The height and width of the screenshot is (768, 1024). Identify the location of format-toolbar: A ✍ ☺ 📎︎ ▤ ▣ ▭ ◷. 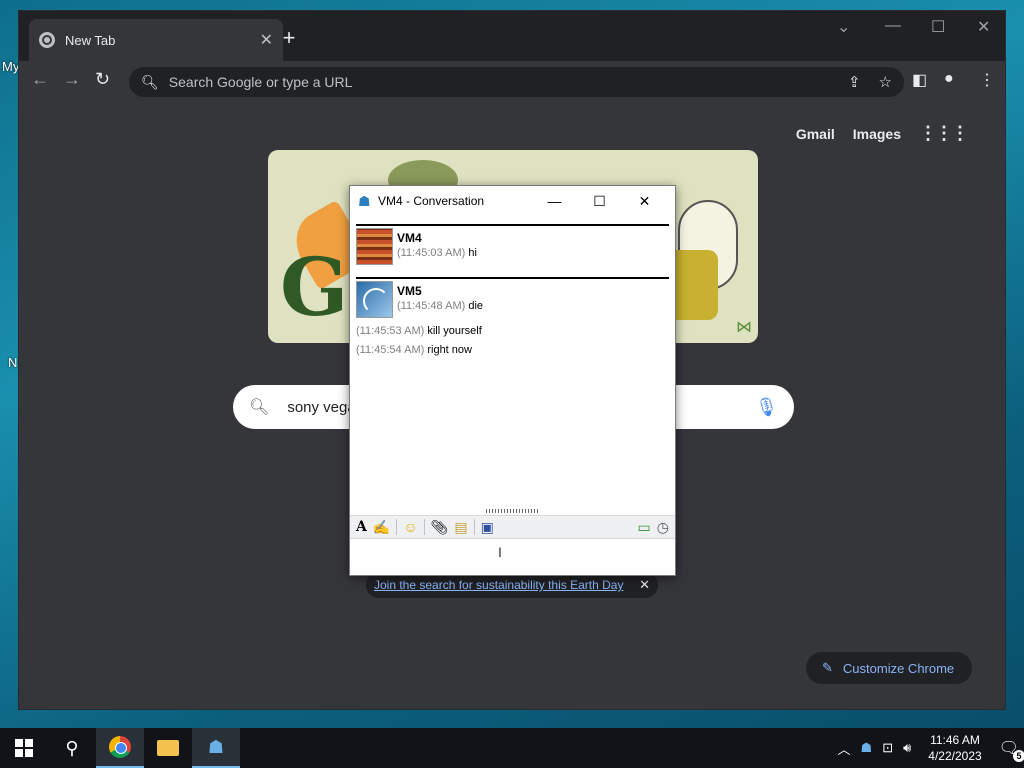
(512, 527).